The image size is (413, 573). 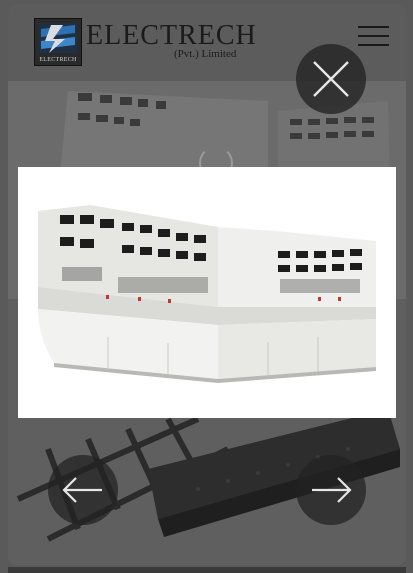 I want to click on previous-image-button, so click(x=83, y=490).